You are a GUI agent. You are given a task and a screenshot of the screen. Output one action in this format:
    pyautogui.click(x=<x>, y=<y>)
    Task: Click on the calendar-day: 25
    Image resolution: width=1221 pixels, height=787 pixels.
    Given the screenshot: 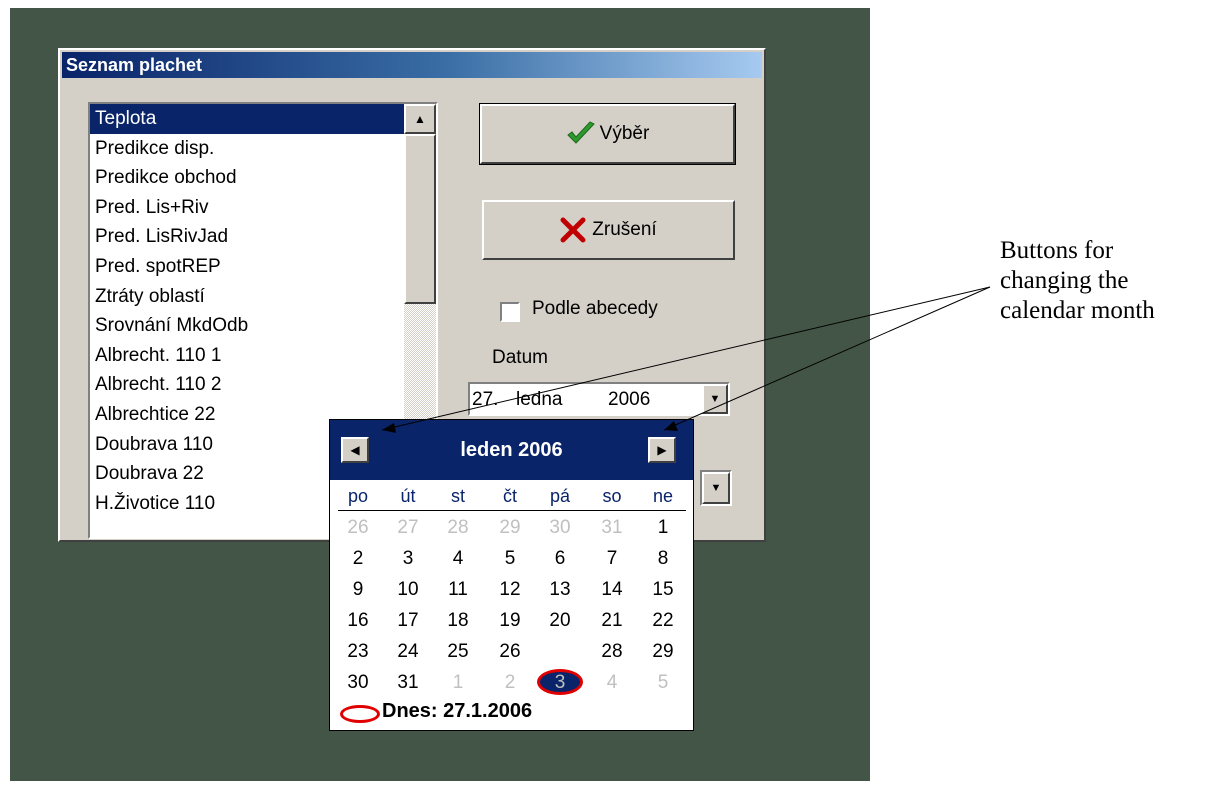 What is the action you would take?
    pyautogui.click(x=458, y=652)
    